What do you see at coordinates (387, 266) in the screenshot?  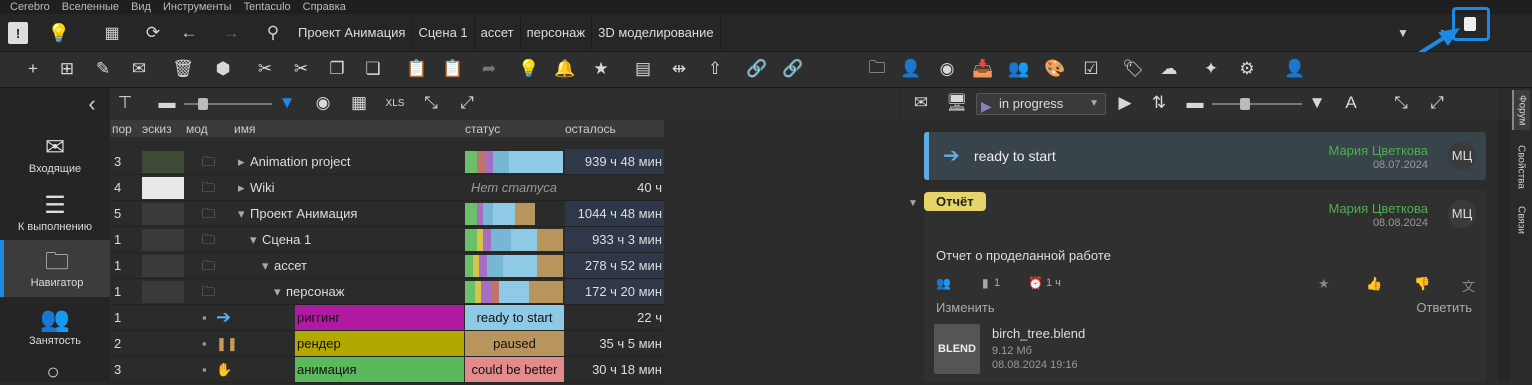 I see `table-row: 1 🗀 ▾ ассет 278 ч 52 мин` at bounding box center [387, 266].